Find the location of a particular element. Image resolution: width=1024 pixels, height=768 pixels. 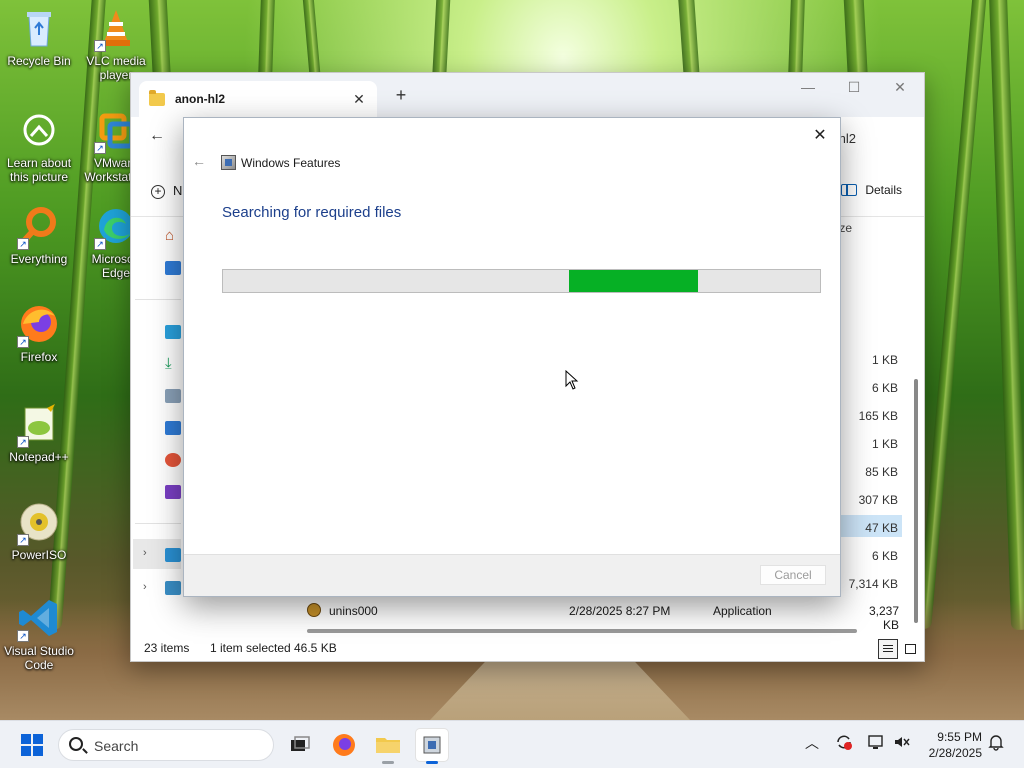

vscode-icon: ↗ is located at coordinates (39, 619).